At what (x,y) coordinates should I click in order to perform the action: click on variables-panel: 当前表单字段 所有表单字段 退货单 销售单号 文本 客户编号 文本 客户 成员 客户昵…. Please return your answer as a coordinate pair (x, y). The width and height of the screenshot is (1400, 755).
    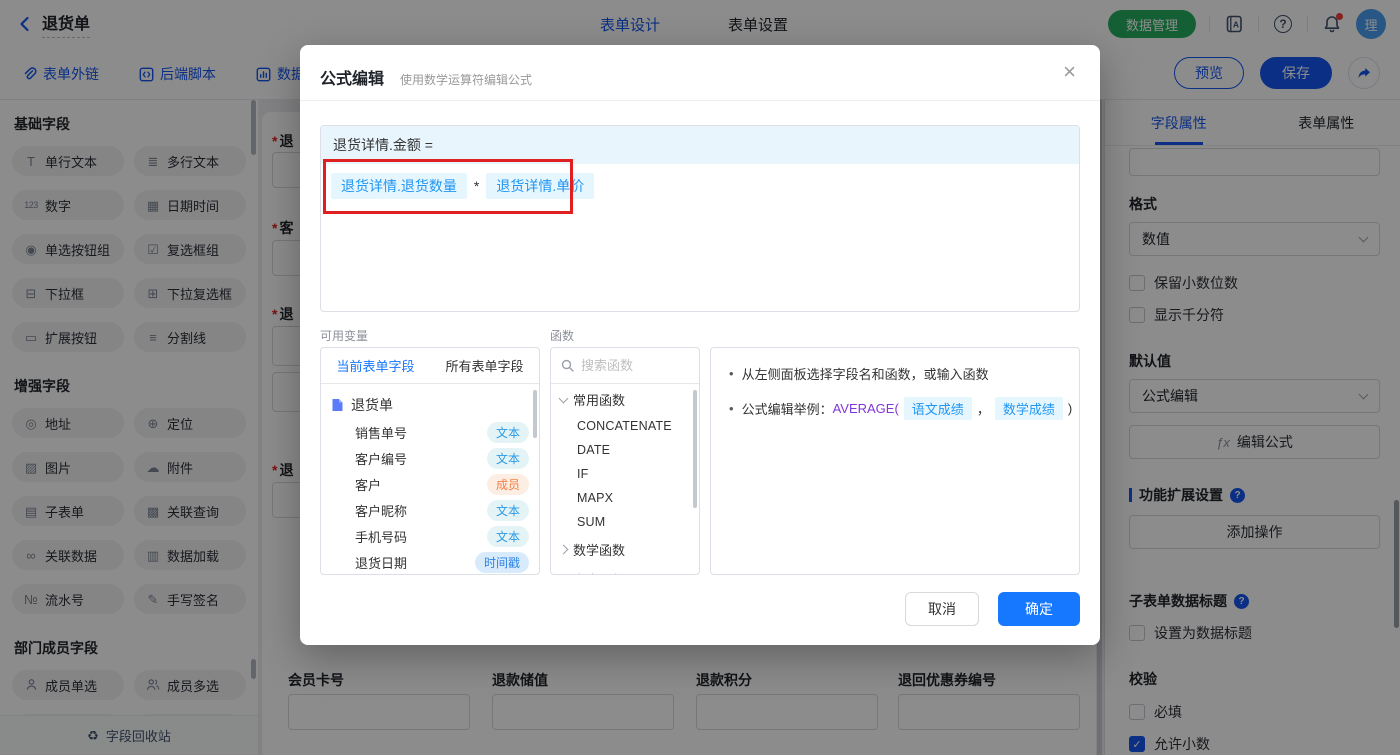
    Looking at the image, I should click on (430, 461).